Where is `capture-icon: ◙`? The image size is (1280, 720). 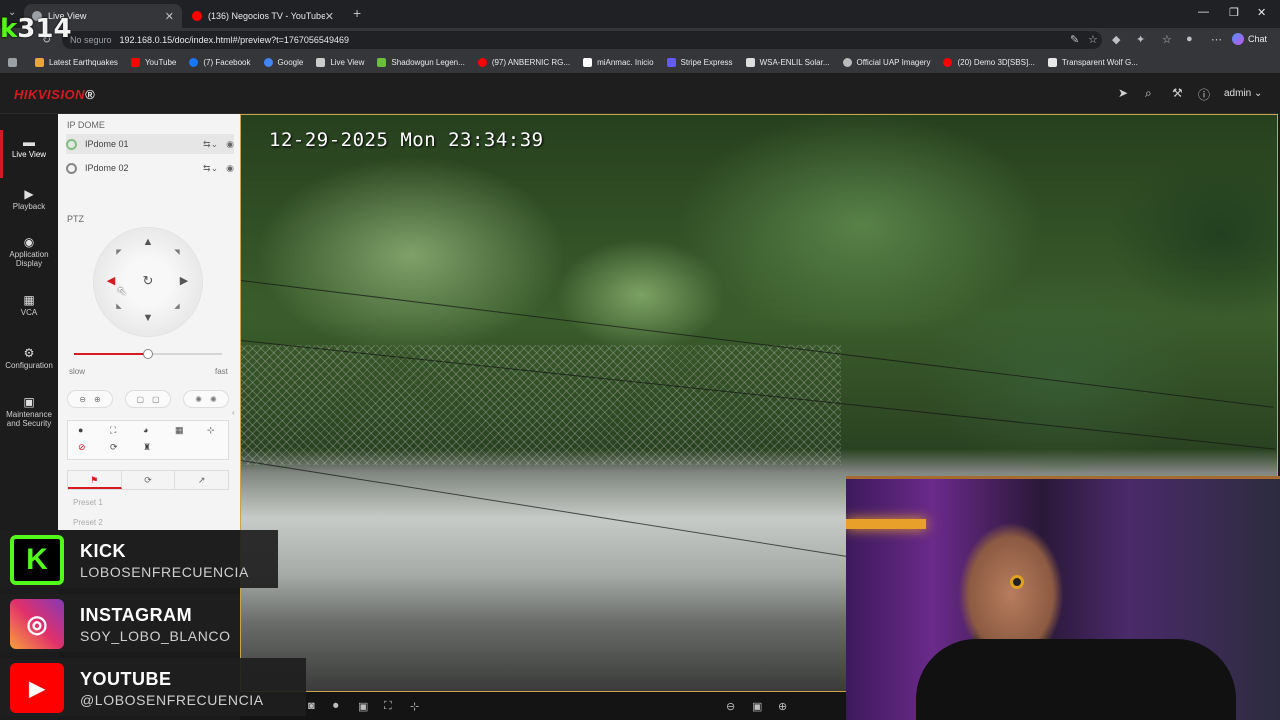
capture-icon: ◙ is located at coordinates (311, 706).